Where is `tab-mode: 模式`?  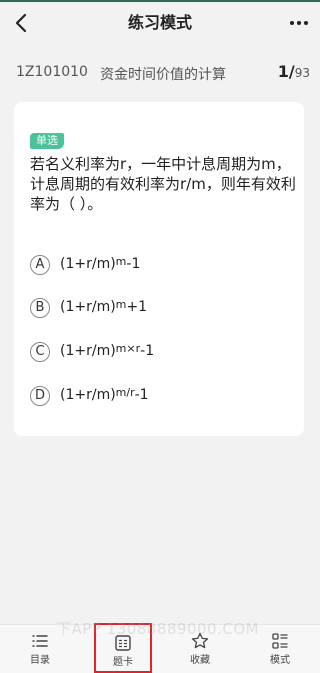
tab-mode: 模式 is located at coordinates (280, 649).